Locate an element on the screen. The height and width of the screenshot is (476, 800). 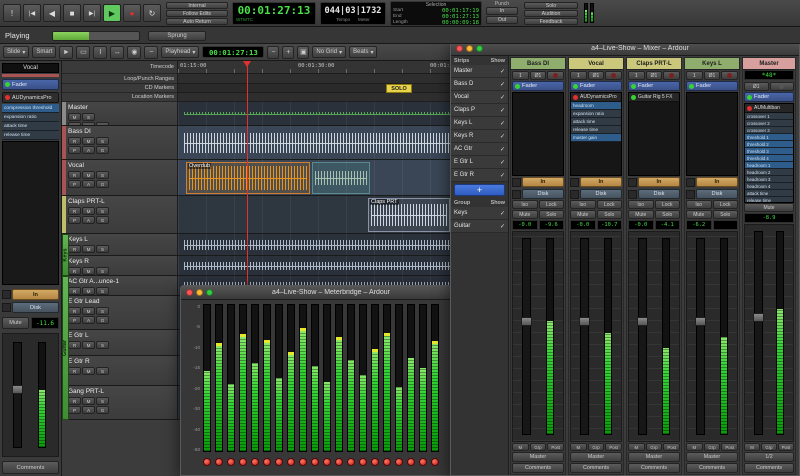
plugin-processor: AUMultiban is located at coordinates (769, 108).